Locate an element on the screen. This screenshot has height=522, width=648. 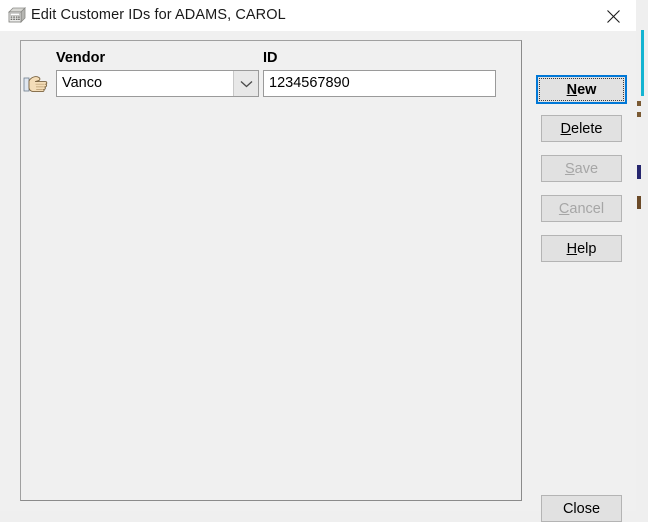
delete-button: Delete is located at coordinates (581, 128).